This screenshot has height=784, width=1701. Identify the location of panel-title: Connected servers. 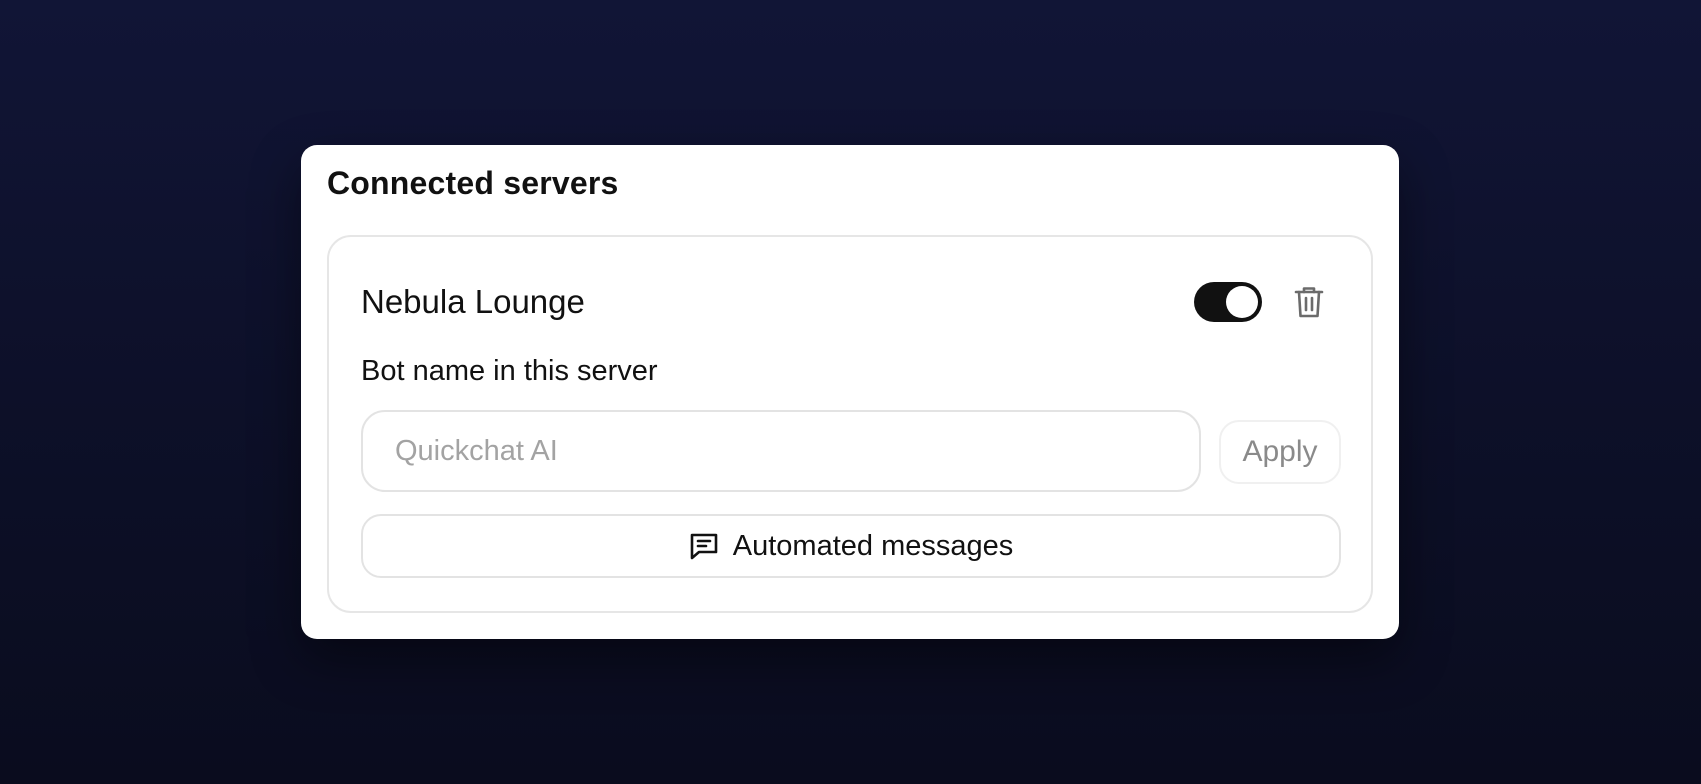
(473, 183).